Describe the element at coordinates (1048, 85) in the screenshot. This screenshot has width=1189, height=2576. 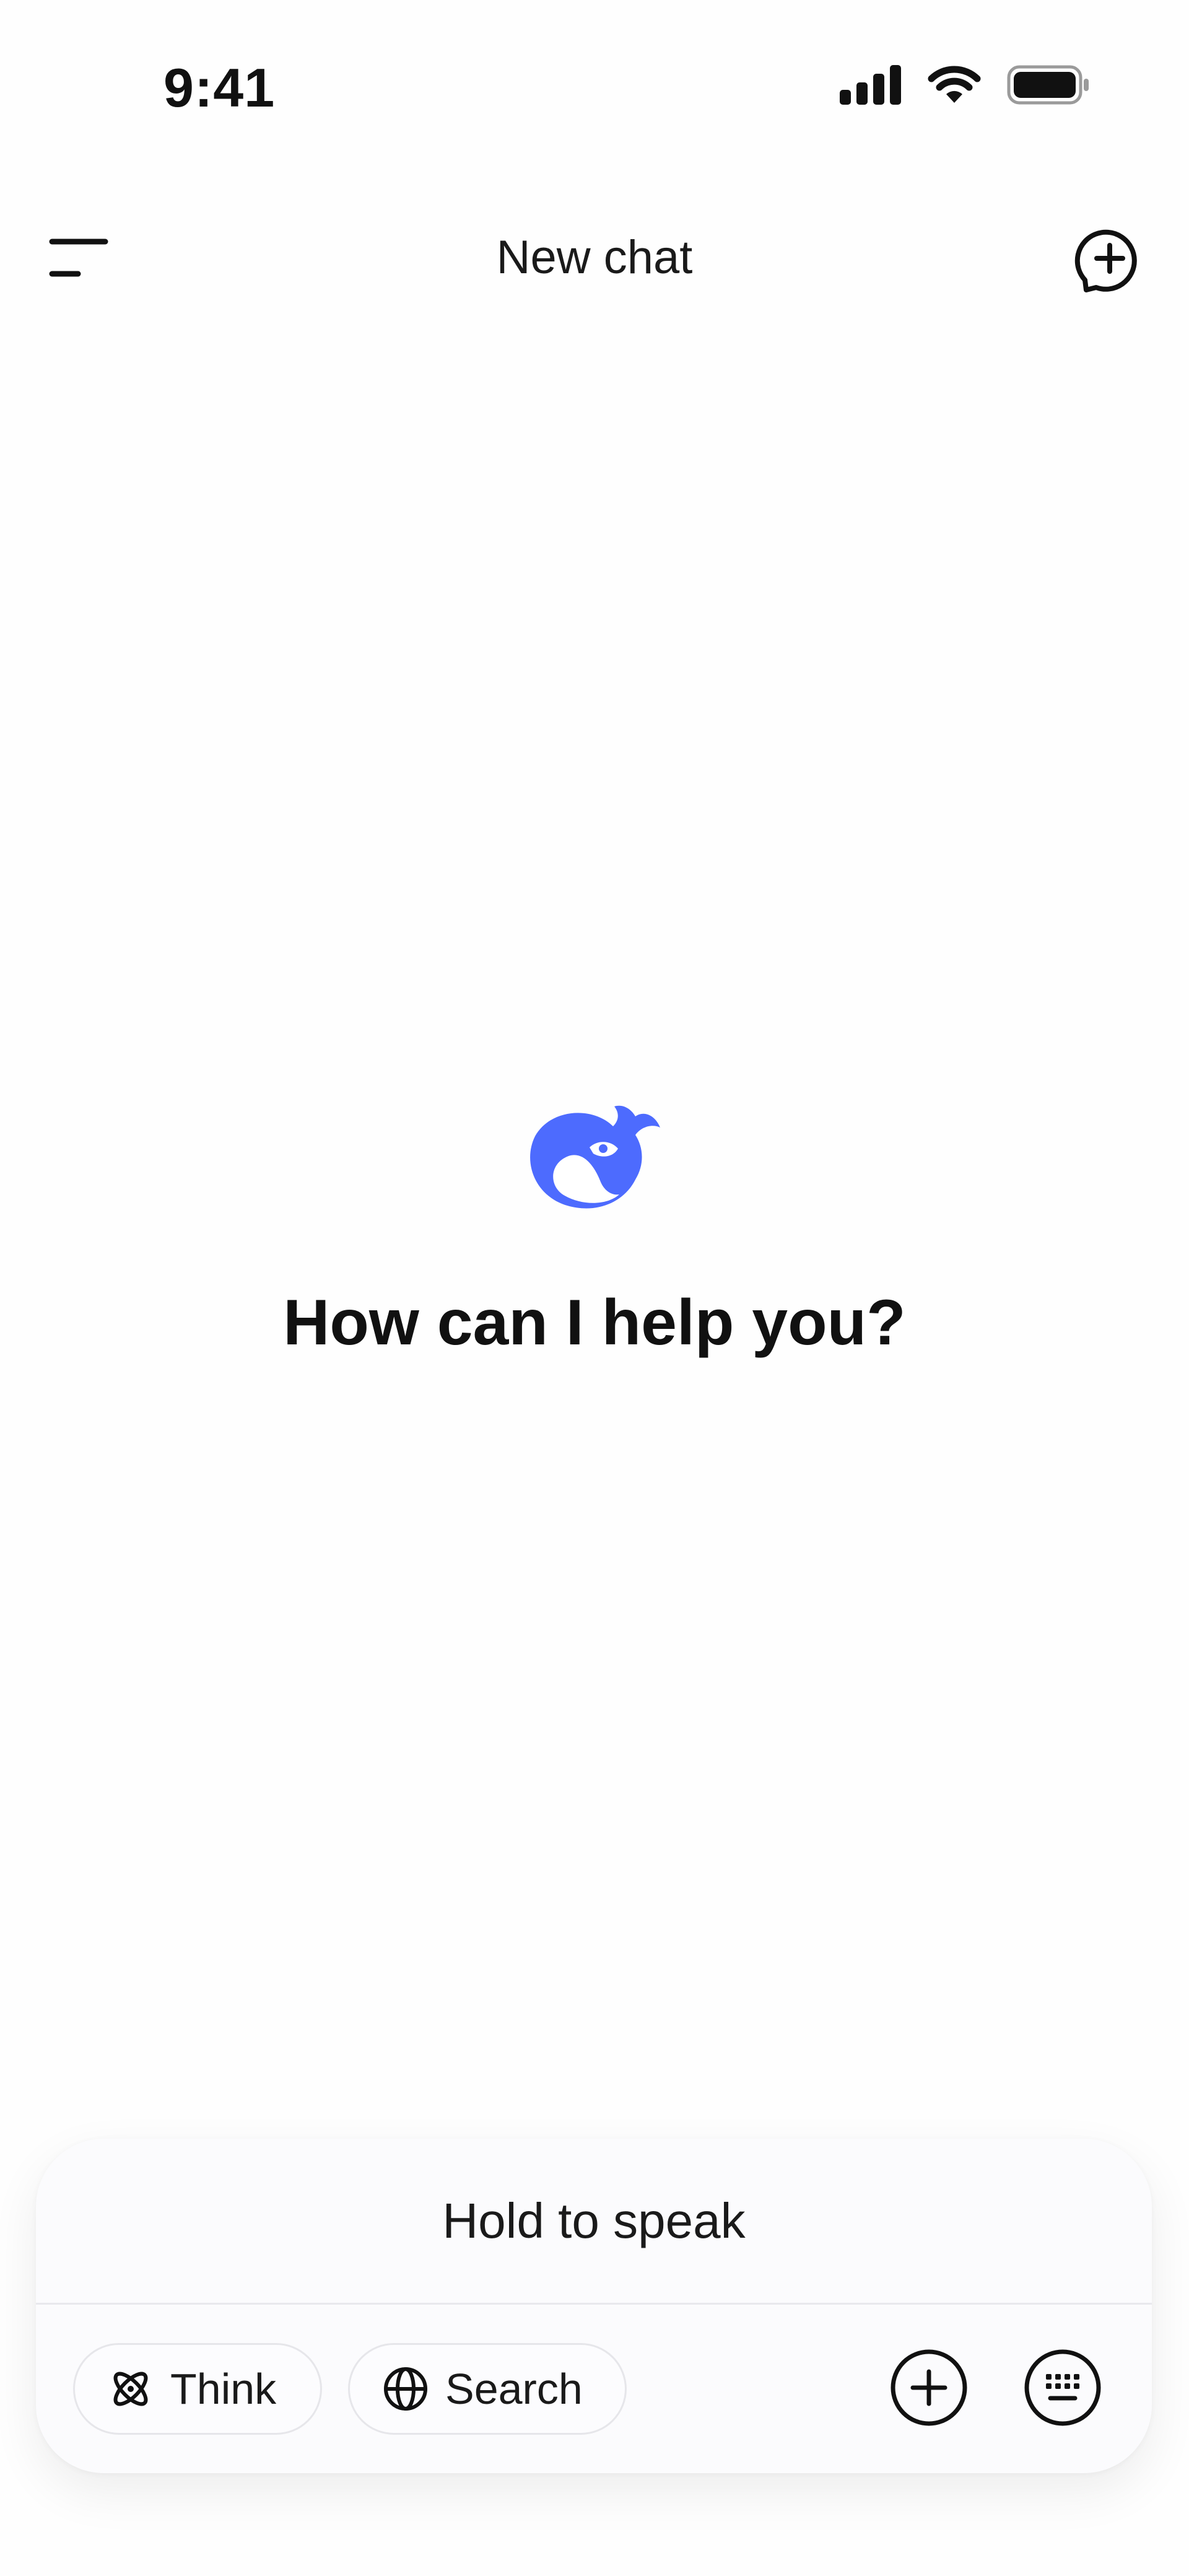
I see `battery-icon` at that location.